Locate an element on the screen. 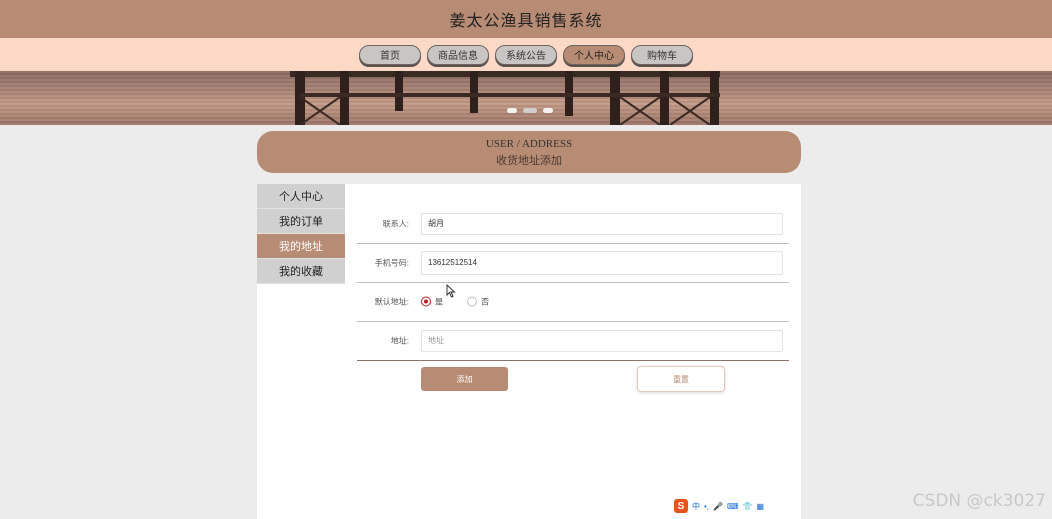 Image resolution: width=1052 pixels, height=519 pixels. radio-yes-label: 是 is located at coordinates (439, 301).